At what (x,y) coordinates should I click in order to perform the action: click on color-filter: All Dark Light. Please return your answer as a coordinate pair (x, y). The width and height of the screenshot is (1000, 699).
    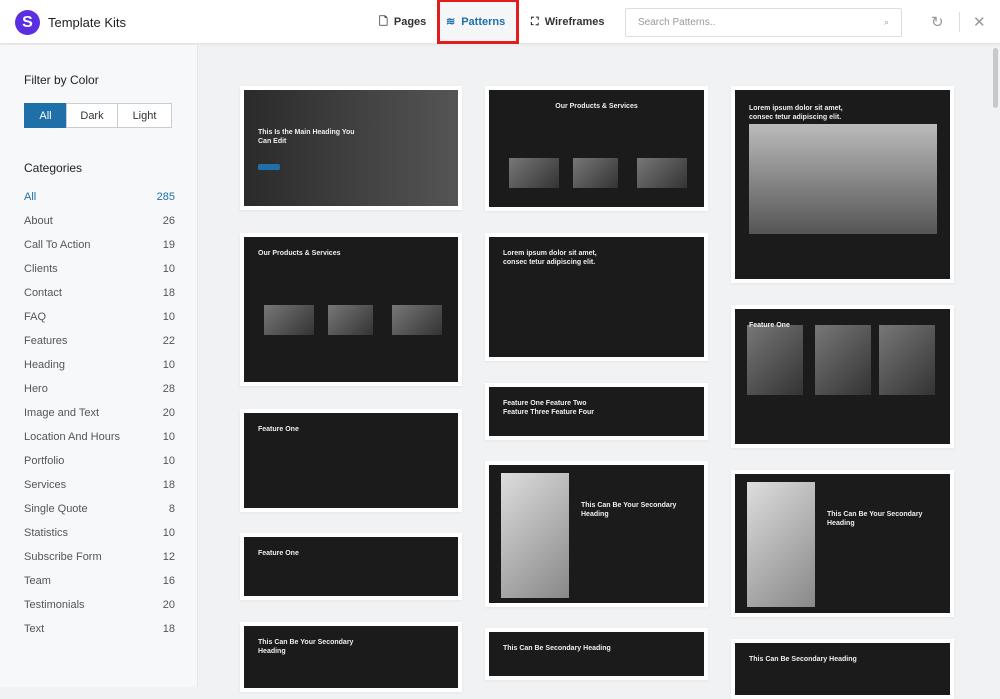
    Looking at the image, I should click on (98, 115).